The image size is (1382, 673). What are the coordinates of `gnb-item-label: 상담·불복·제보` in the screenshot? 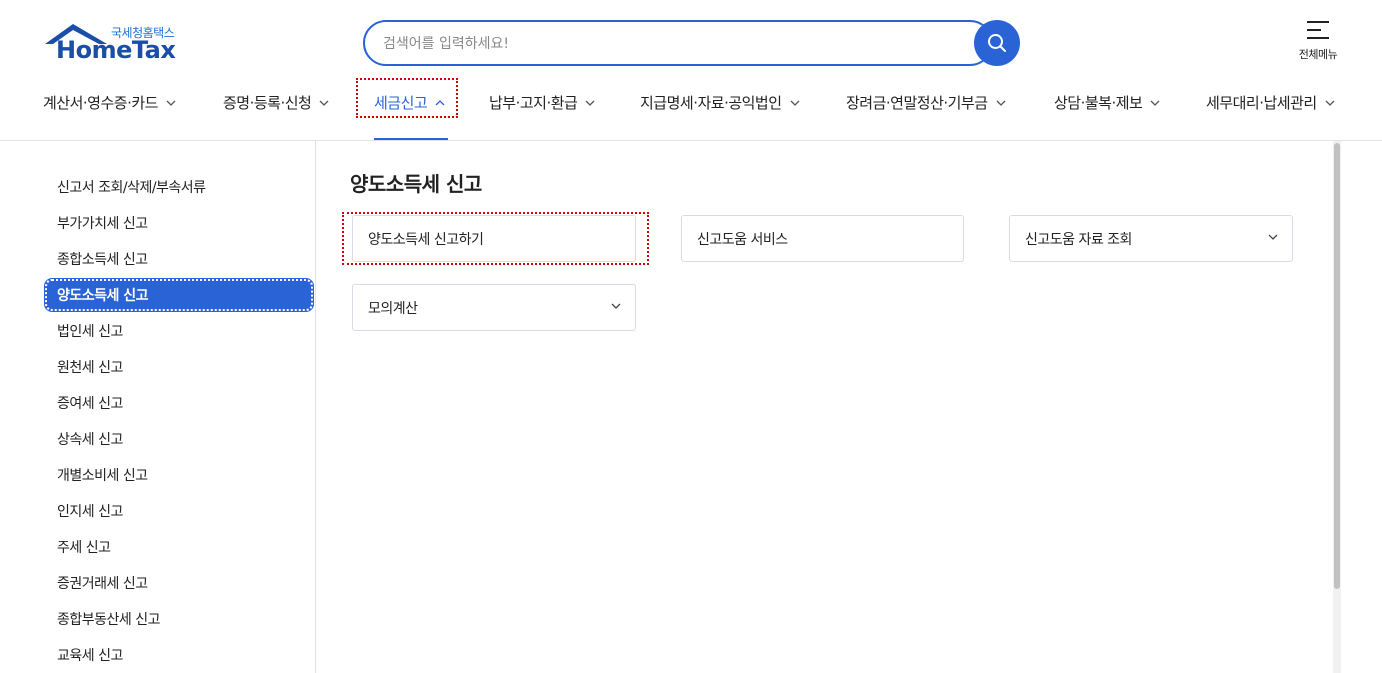 It's located at (1098, 103).